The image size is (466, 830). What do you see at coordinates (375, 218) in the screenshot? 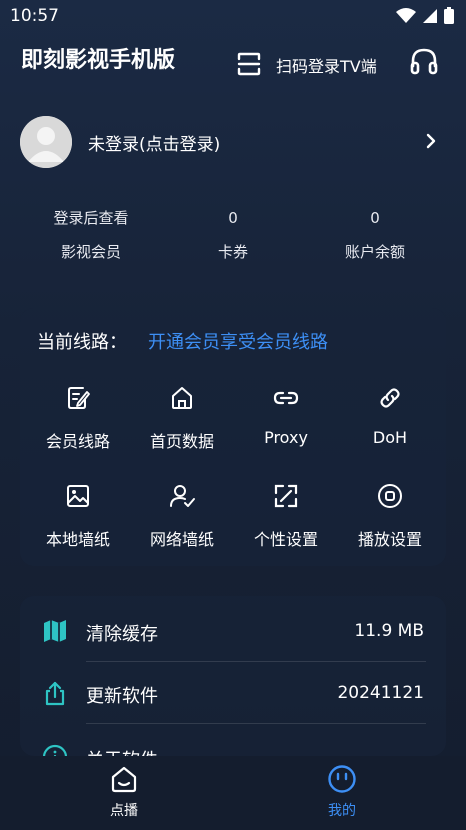
I see `stat-balance-value: 0` at bounding box center [375, 218].